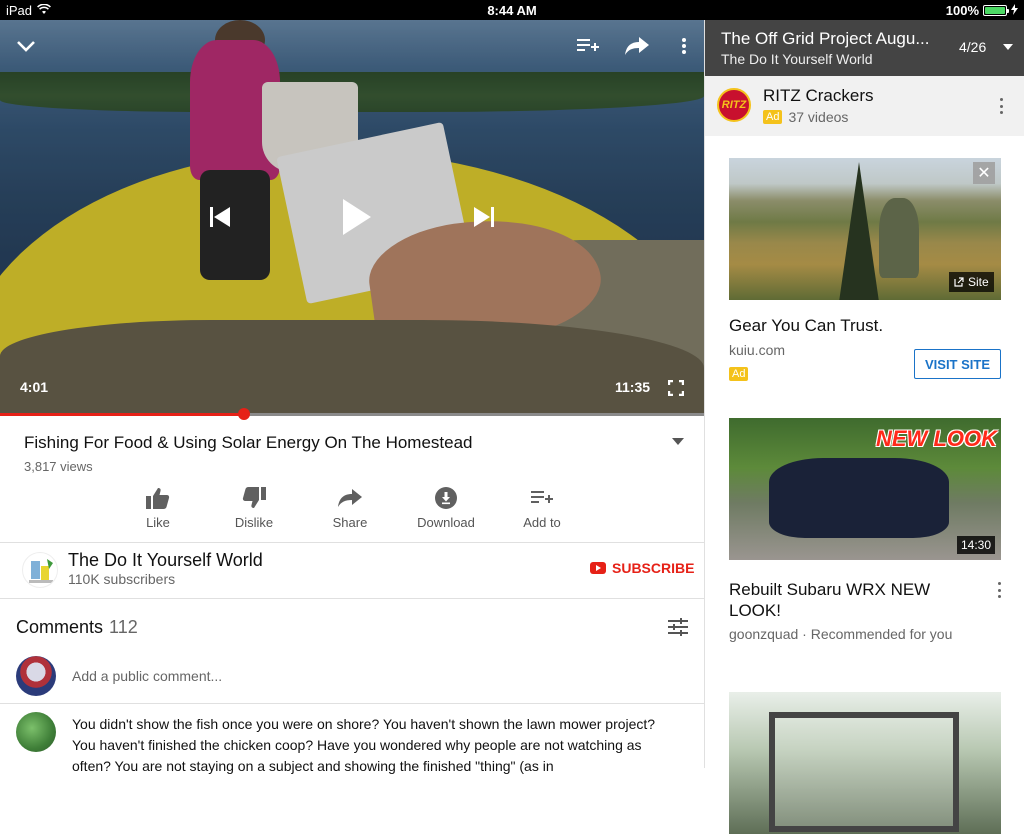 The height and width of the screenshot is (834, 1024). I want to click on comments-heading: Comments 112, so click(77, 627).